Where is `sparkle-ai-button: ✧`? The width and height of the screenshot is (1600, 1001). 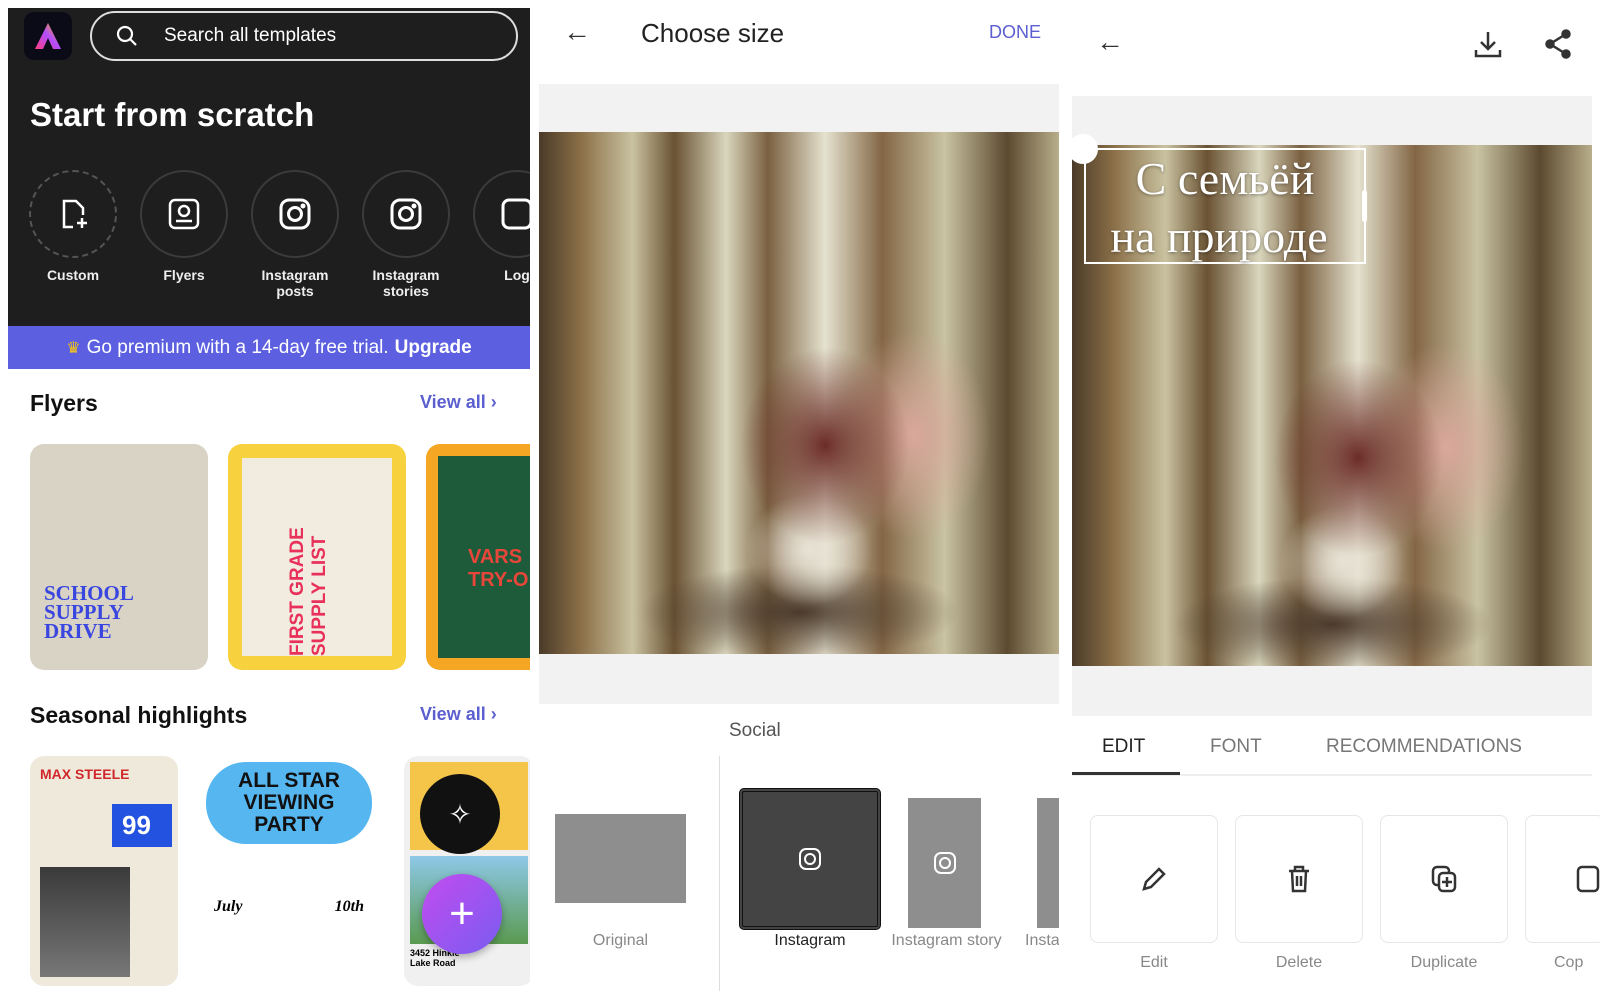
sparkle-ai-button: ✧ is located at coordinates (460, 814).